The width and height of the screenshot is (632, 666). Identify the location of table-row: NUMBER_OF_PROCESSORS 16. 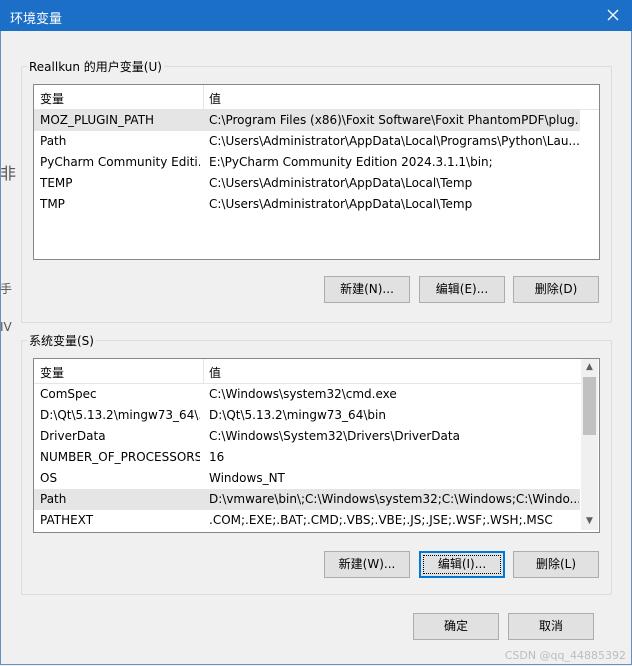
(307, 457).